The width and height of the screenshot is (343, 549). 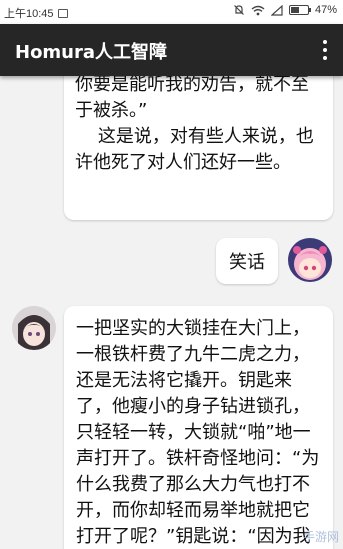 What do you see at coordinates (62, 13) in the screenshot?
I see `message-notification-icon` at bounding box center [62, 13].